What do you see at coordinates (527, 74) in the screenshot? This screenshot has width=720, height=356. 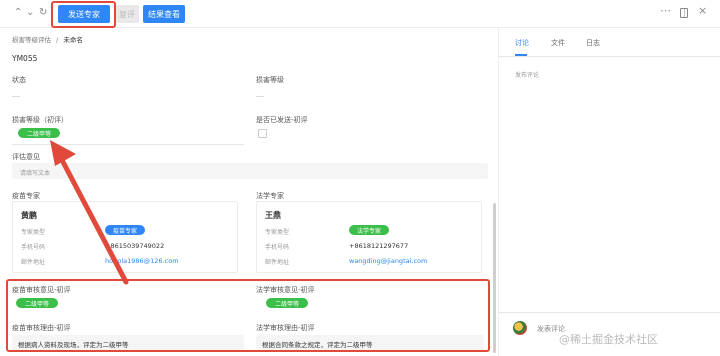 I see `comment-placeholder: 发布评论` at bounding box center [527, 74].